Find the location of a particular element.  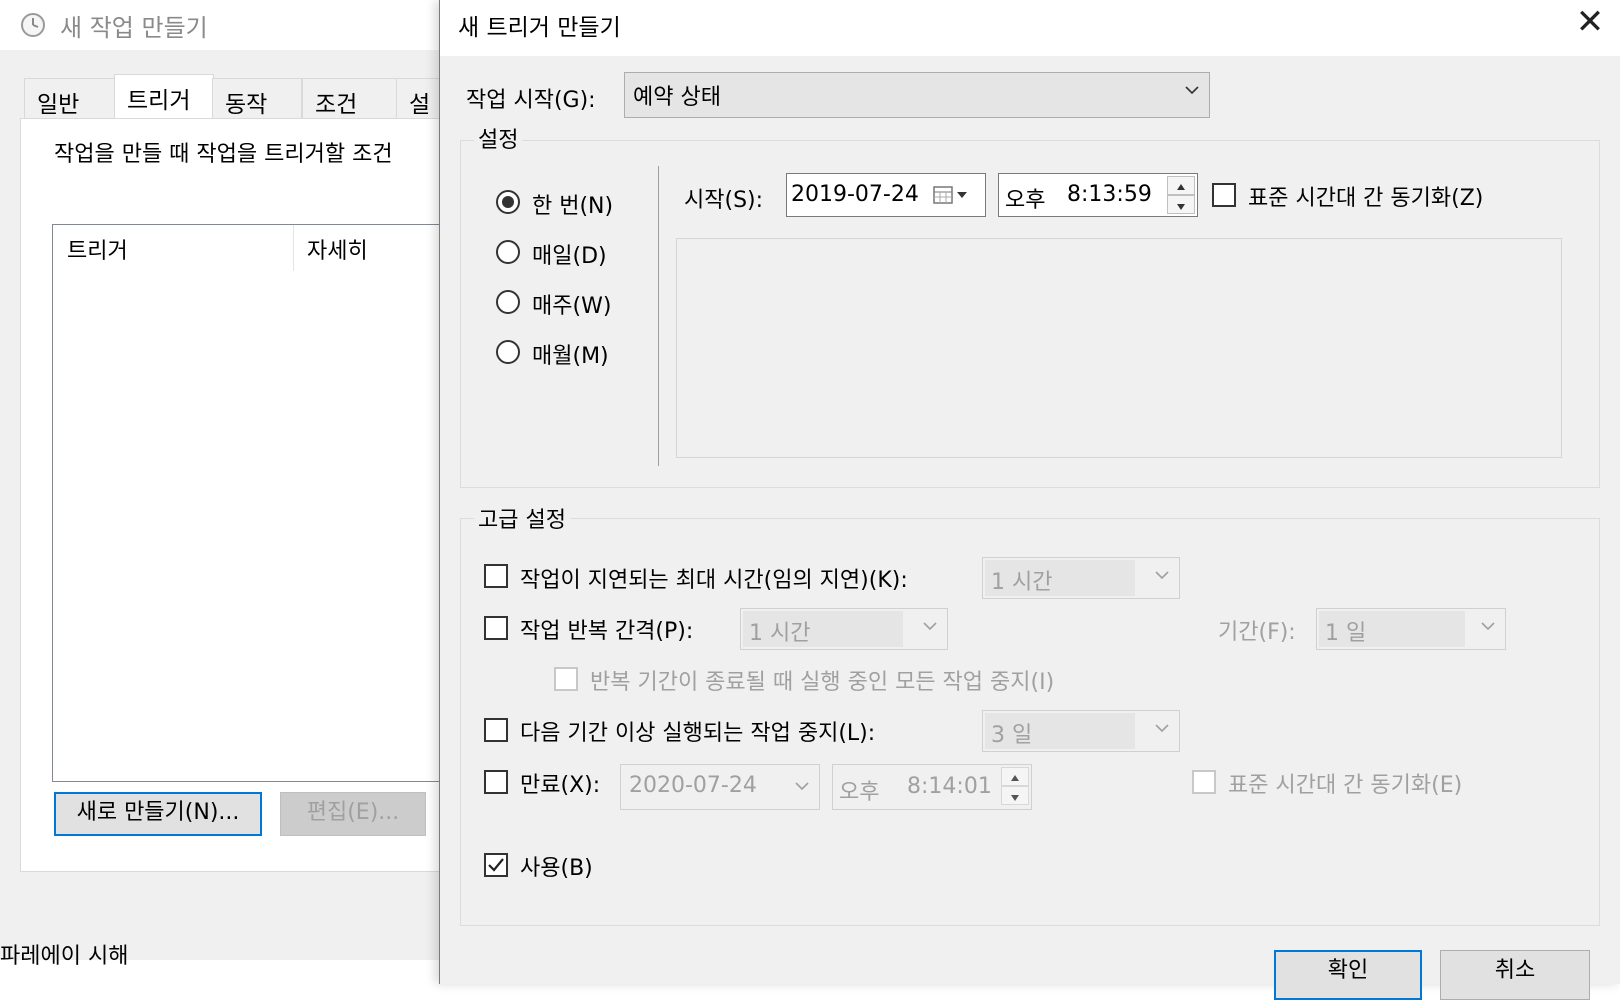

expire-ampm: 오후 is located at coordinates (859, 792).